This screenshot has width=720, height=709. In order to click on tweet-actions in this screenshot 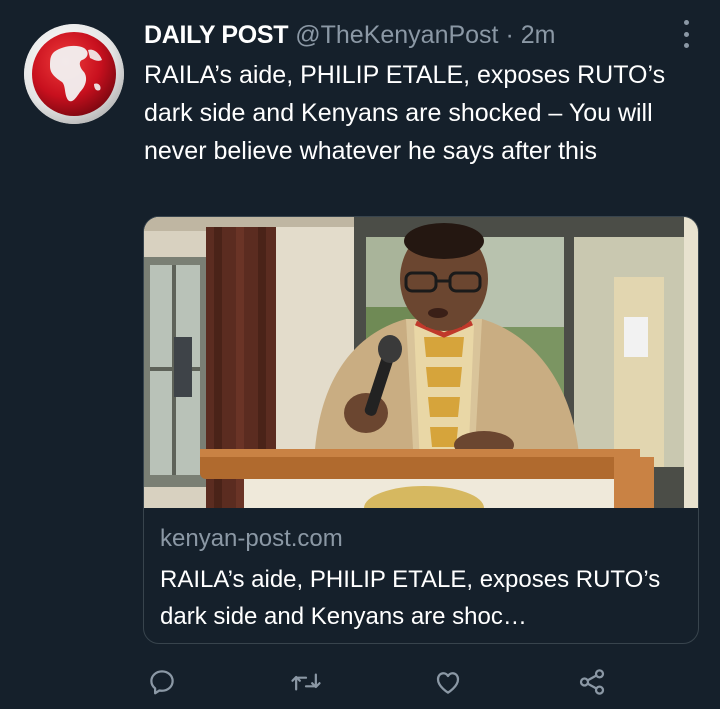, I will do `click(360, 682)`.